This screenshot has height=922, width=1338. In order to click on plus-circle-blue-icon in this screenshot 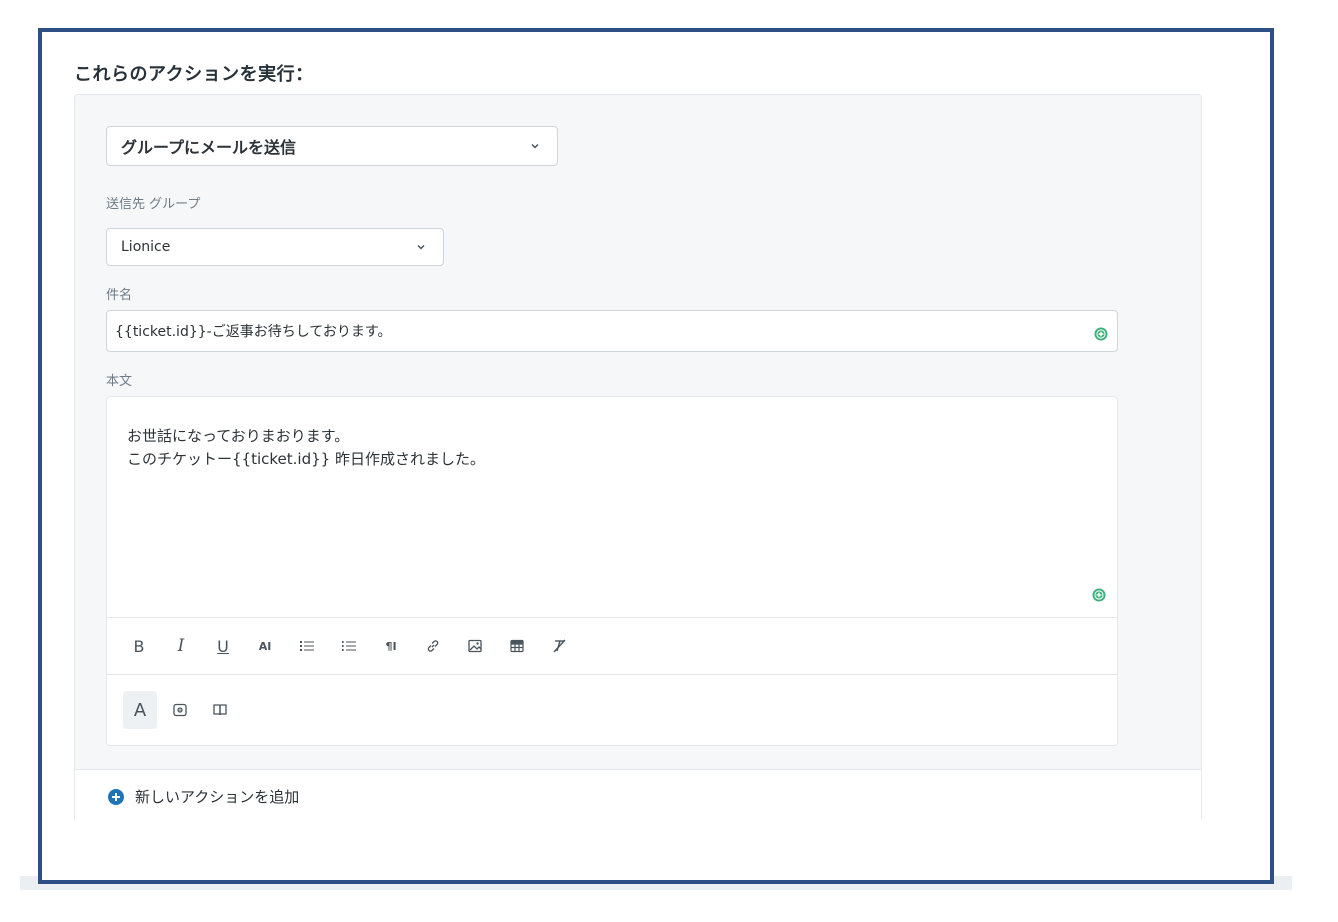, I will do `click(116, 796)`.